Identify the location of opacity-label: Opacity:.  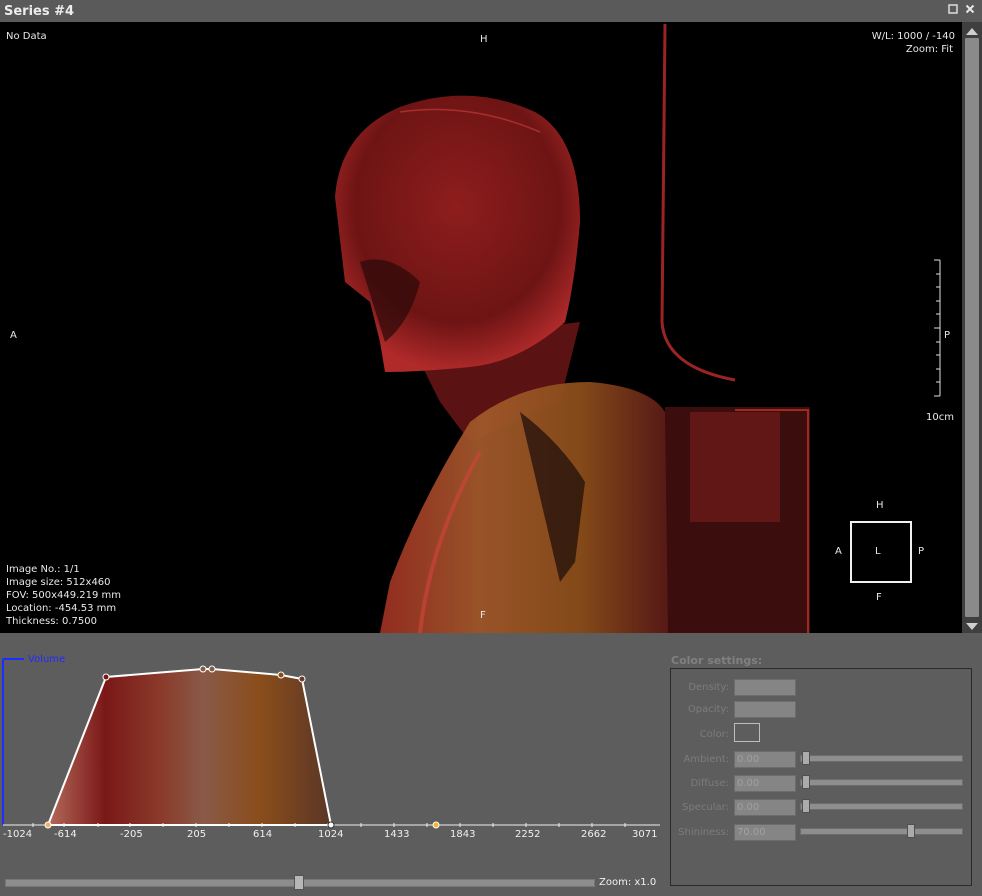
(708, 709).